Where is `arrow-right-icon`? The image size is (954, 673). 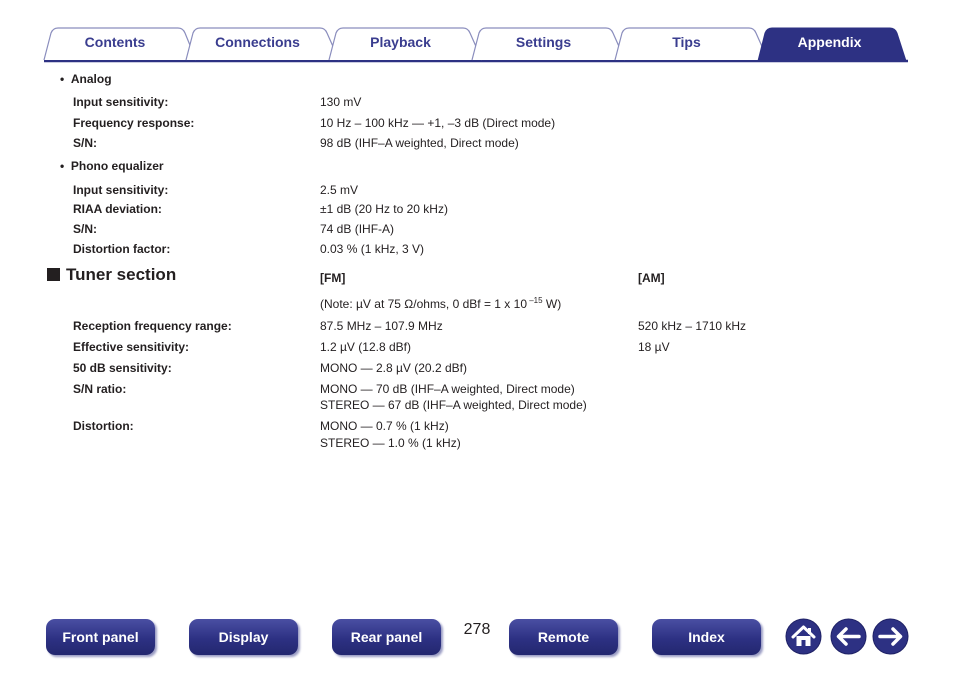 arrow-right-icon is located at coordinates (890, 636).